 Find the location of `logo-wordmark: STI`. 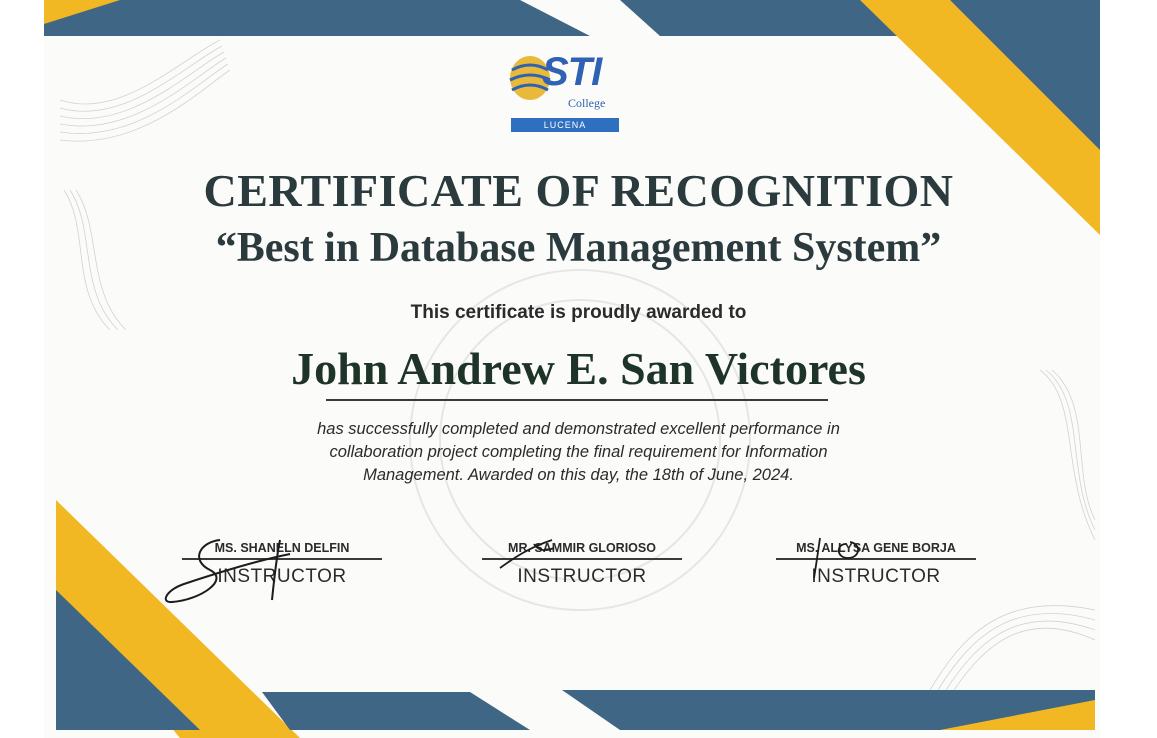

logo-wordmark: STI is located at coordinates (572, 72).